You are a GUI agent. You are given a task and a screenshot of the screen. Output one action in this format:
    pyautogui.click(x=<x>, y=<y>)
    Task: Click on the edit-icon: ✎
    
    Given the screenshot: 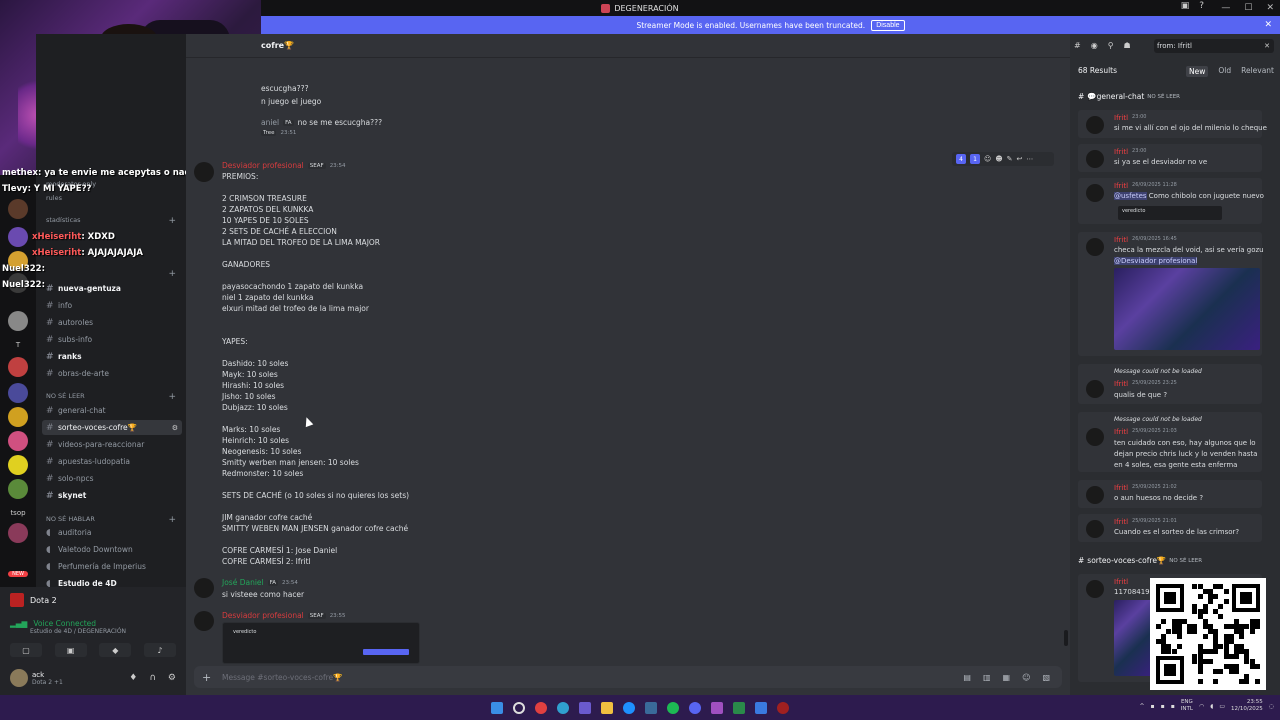 What is the action you would take?
    pyautogui.click(x=1010, y=159)
    